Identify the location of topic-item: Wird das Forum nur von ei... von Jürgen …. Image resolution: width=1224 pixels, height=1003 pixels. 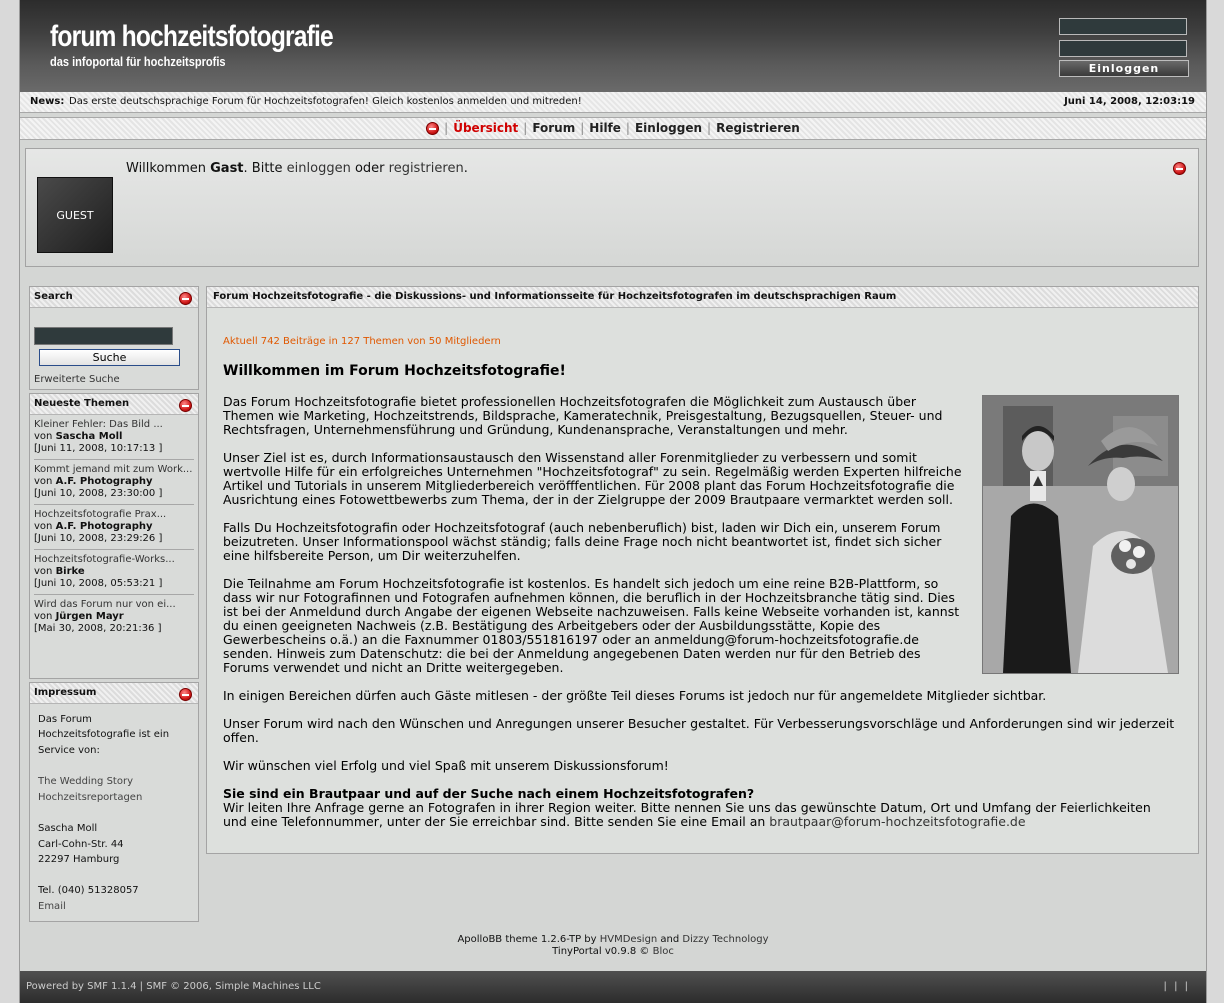
(114, 617).